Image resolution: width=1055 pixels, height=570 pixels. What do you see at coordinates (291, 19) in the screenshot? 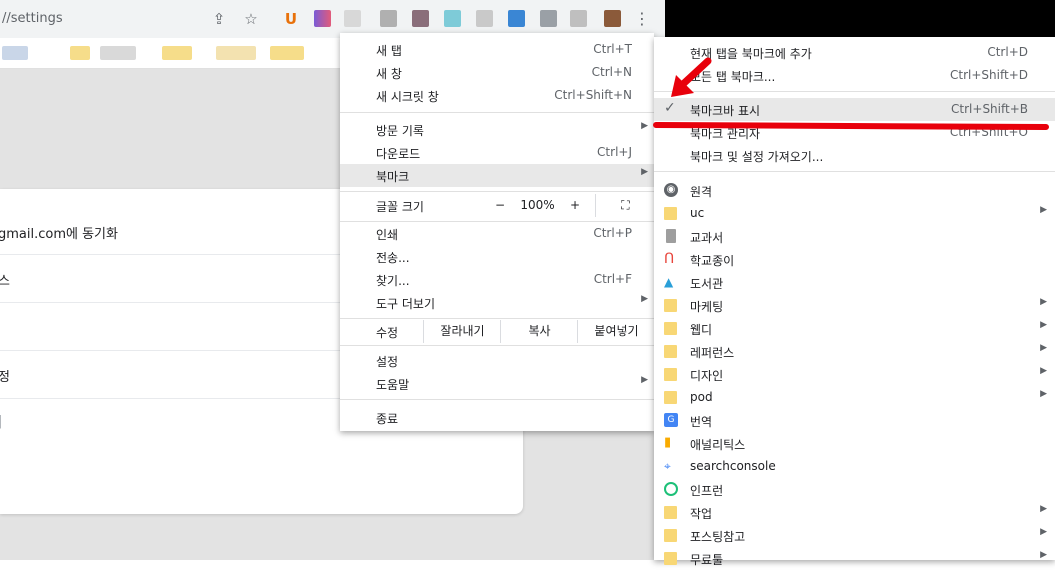
I see `extension-u-icon: U` at bounding box center [291, 19].